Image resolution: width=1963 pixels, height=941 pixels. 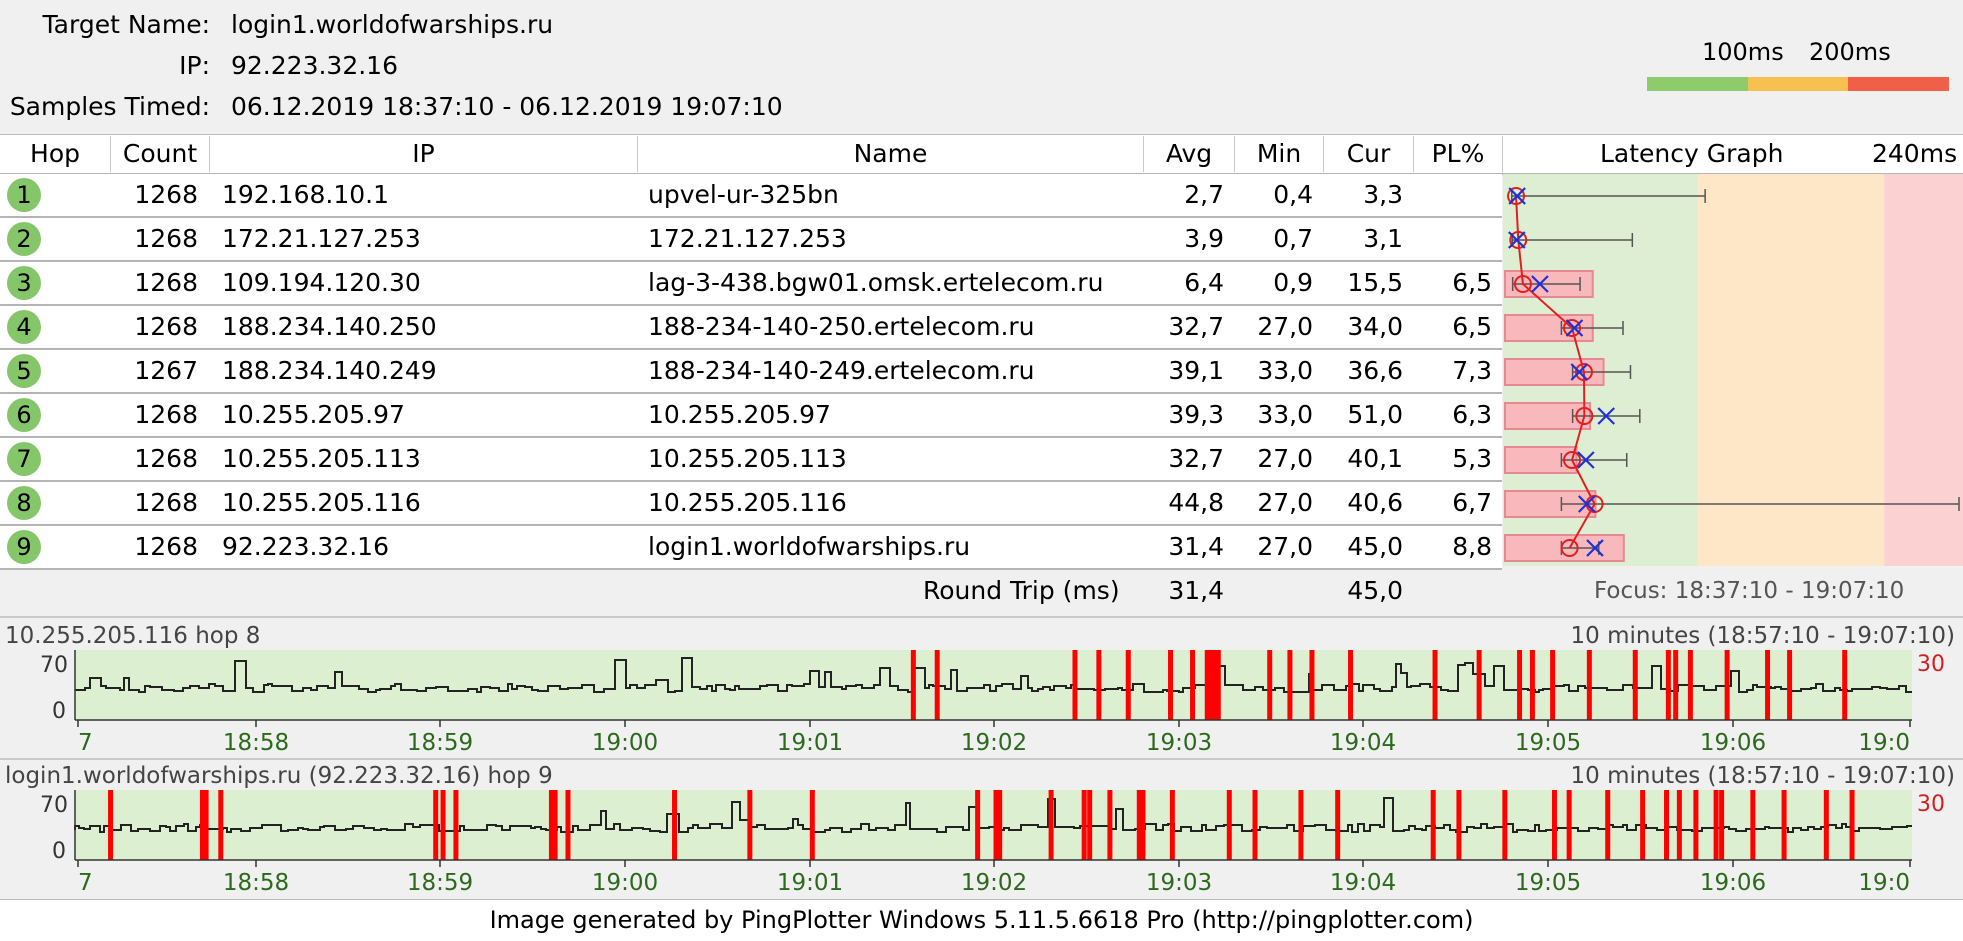 I want to click on latency-graph, so click(x=1733, y=370).